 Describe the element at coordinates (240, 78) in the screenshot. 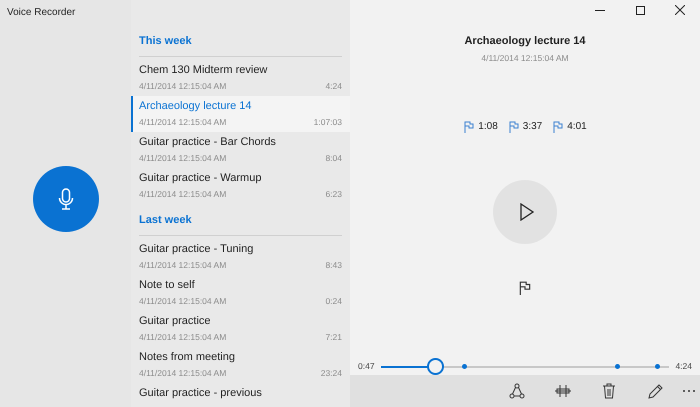

I see `recording-item: Chem 130 Midterm review 4/11/2014 12:15:04 AM 4:24` at that location.